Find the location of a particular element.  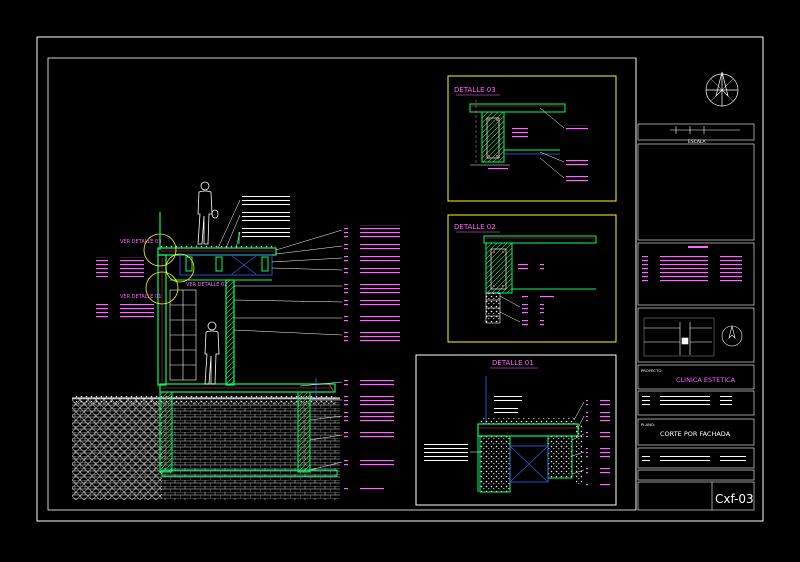

location-map-icon is located at coordinates (693, 337).